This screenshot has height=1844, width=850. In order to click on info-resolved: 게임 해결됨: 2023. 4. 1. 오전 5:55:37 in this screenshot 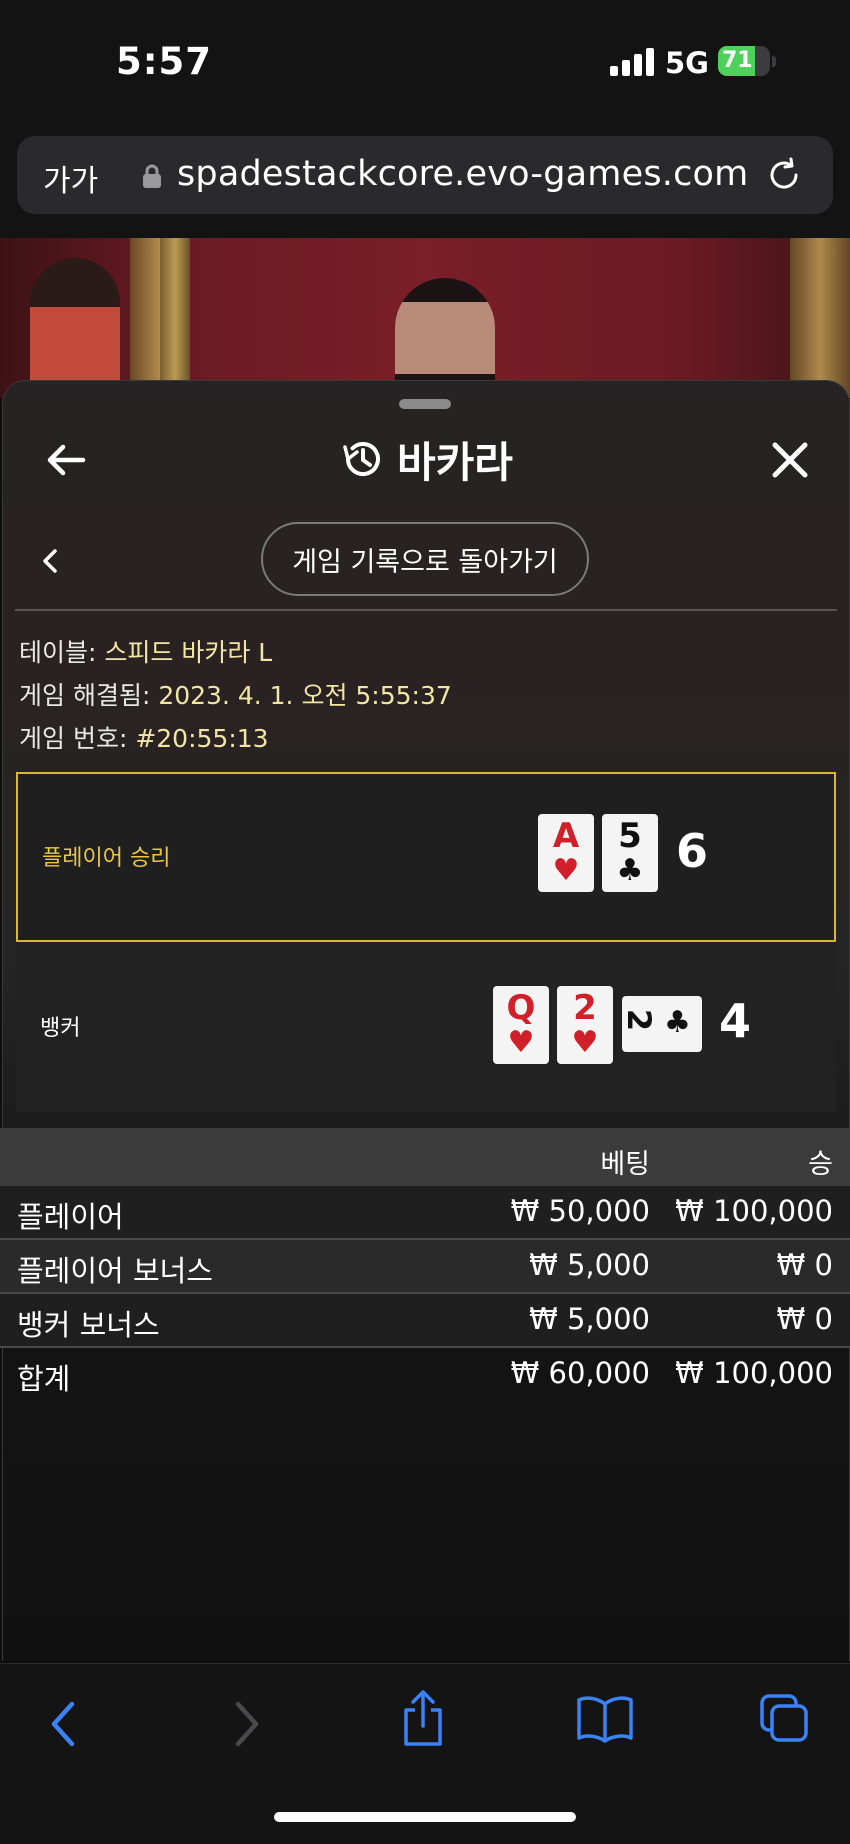, I will do `click(235, 694)`.